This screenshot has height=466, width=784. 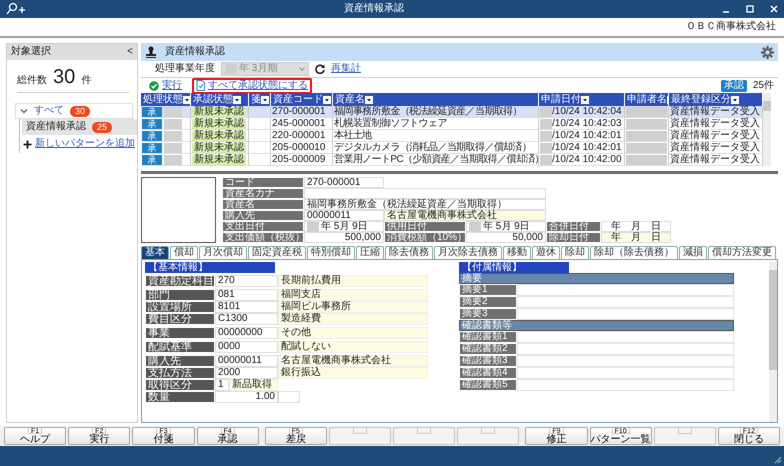 I want to click on column-header: 承認状態, so click(x=220, y=99).